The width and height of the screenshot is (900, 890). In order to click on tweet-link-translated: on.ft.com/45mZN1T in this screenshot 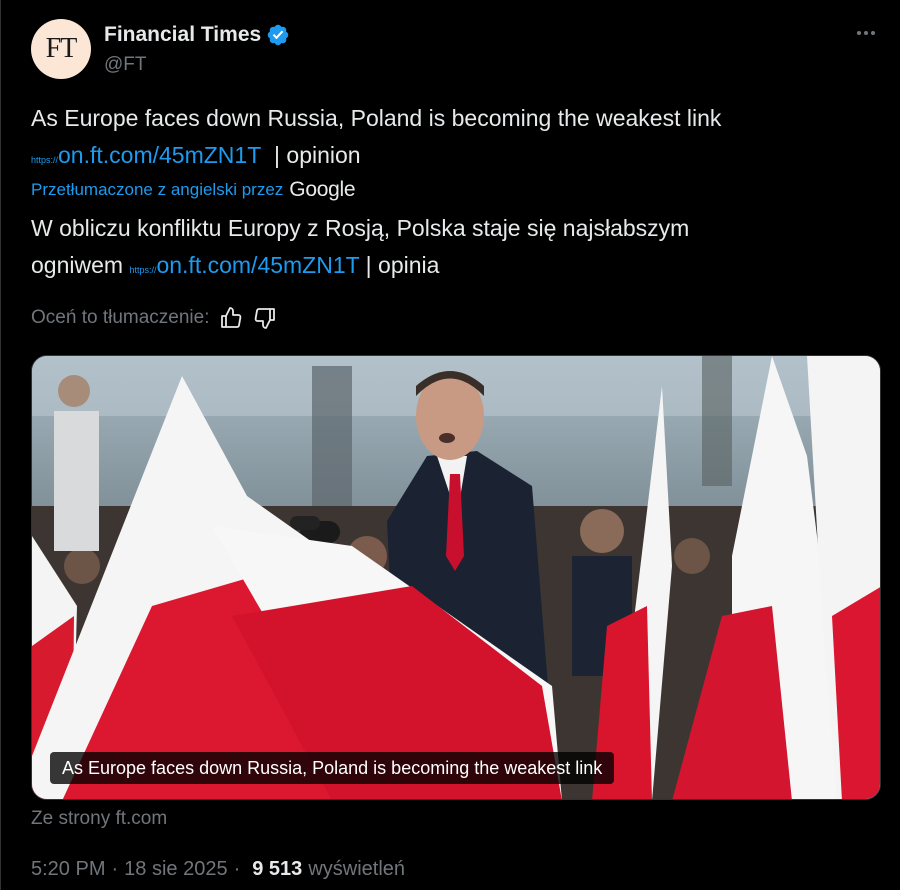, I will do `click(257, 265)`.